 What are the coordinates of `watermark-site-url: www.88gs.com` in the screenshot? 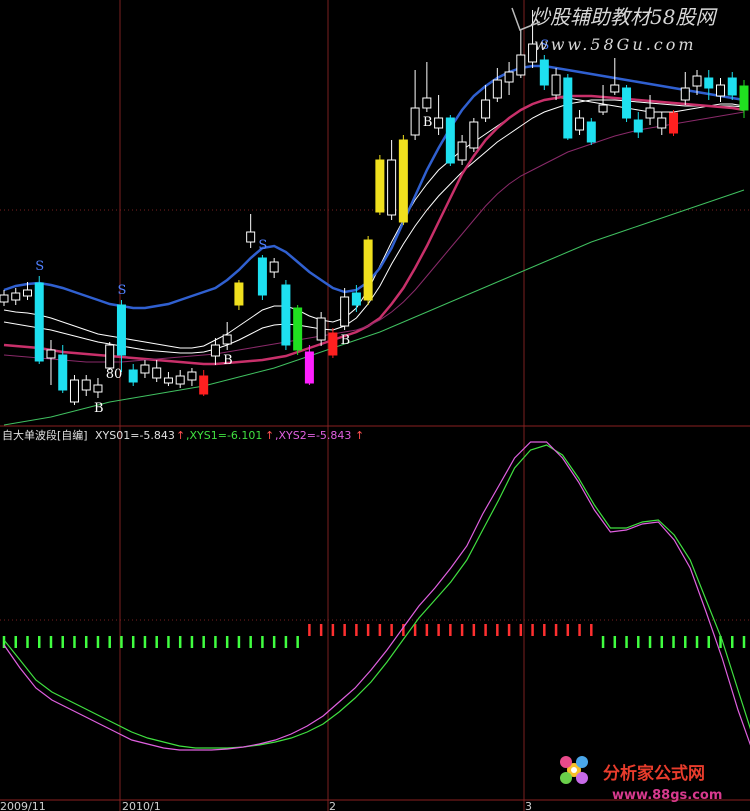 It's located at (667, 795).